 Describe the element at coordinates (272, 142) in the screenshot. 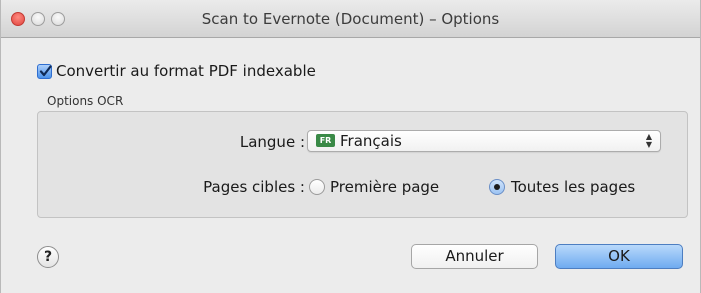

I see `language-label: Langue :` at that location.